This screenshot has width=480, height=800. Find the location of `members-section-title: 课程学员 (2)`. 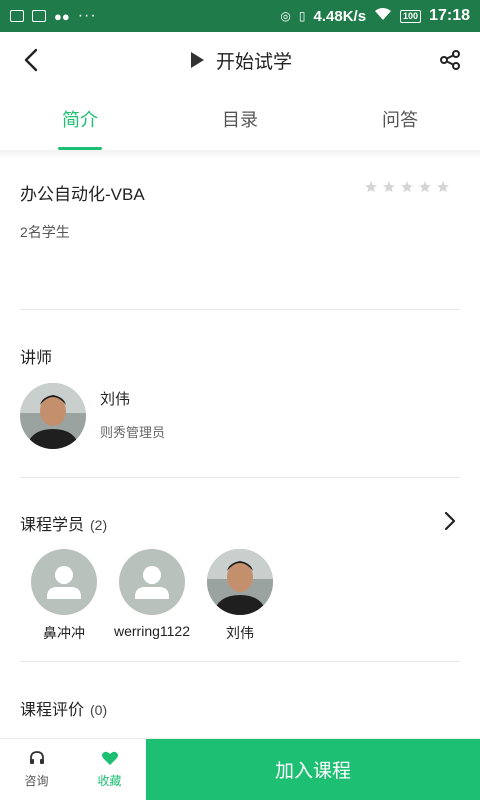

members-section-title: 课程学员 (2) is located at coordinates (63, 523).